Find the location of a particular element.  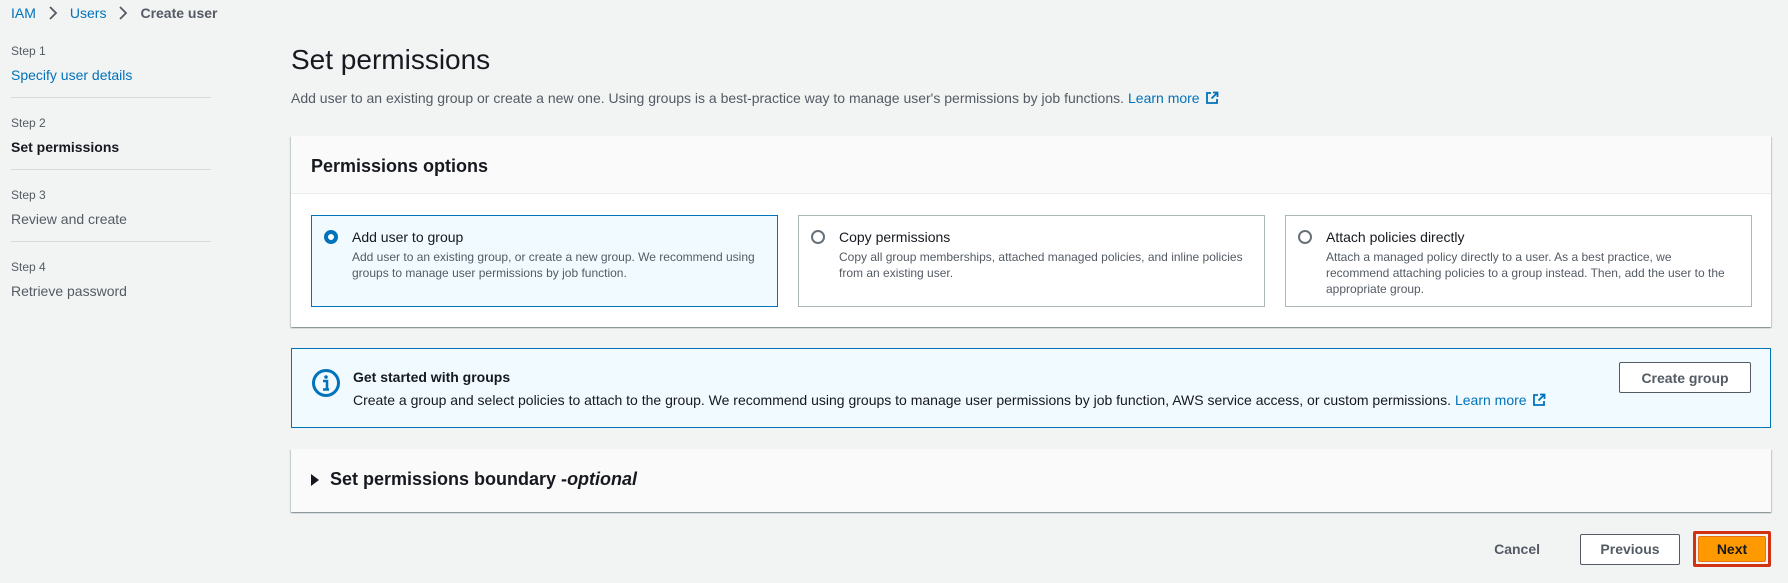

wizard-step-4: Step 4 Retrieve password is located at coordinates (111, 286).